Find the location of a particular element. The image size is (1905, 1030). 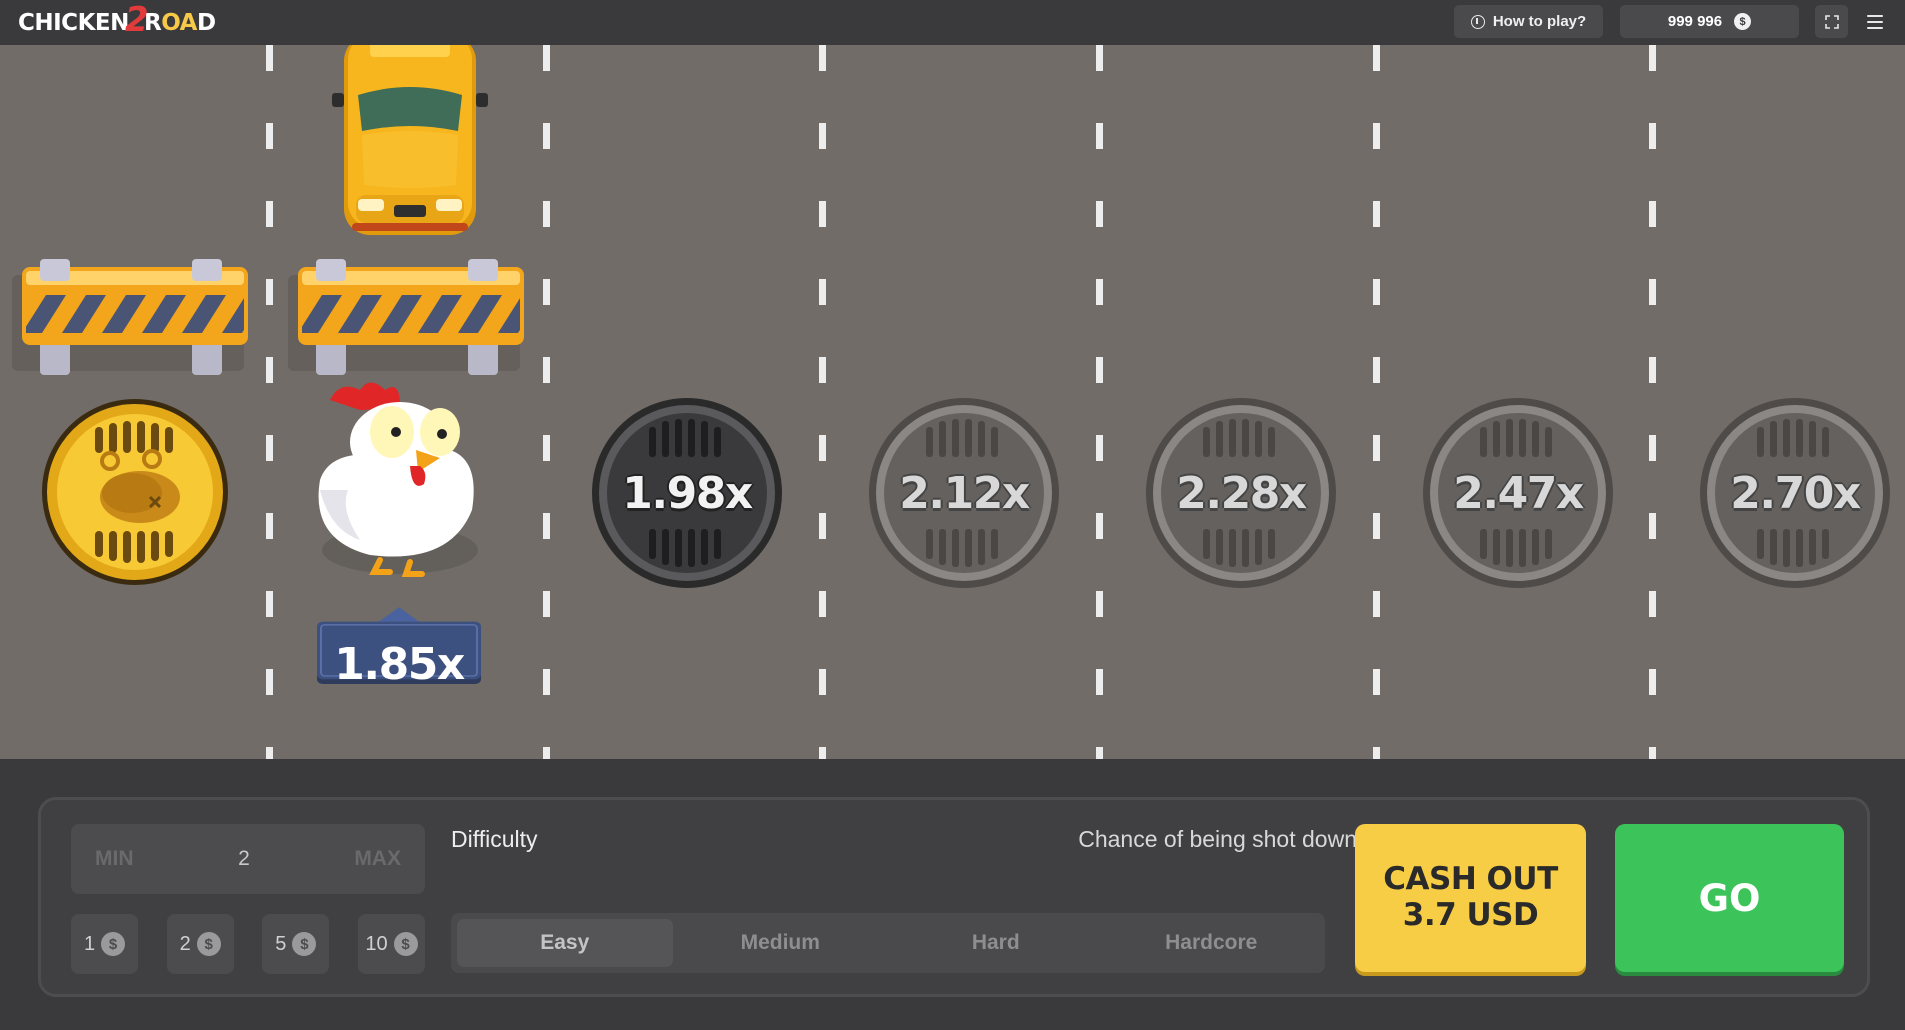

lane-manhole: 2.70x is located at coordinates (1795, 493).